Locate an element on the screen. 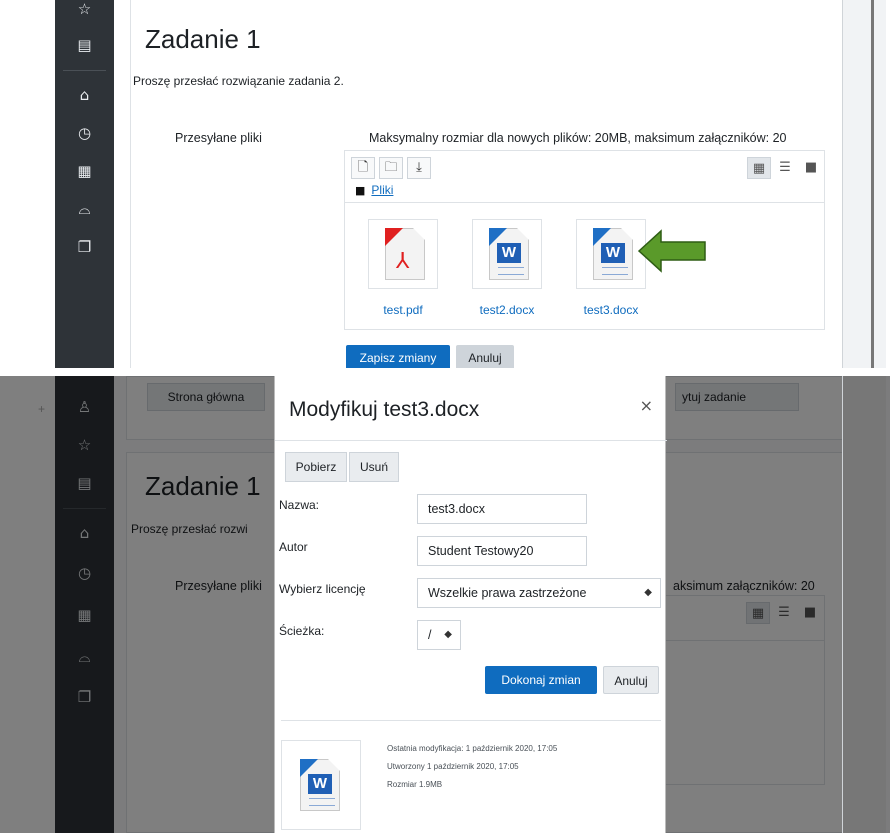 This screenshot has width=890, height=833. home-icon: ⌂ is located at coordinates (84, 95).